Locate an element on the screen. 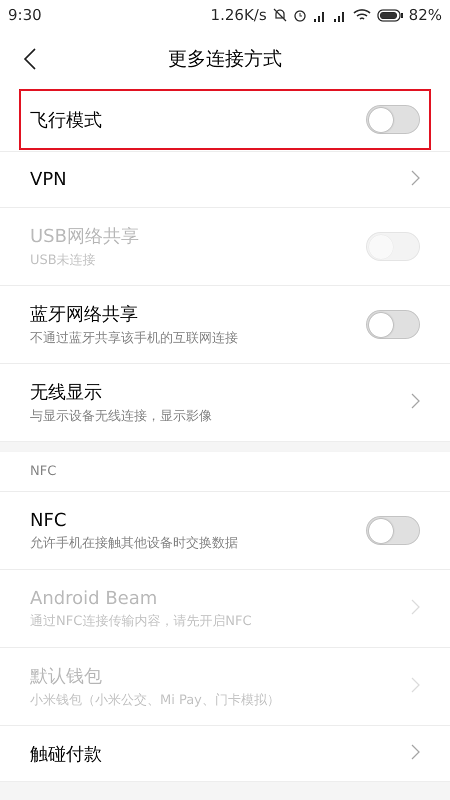 This screenshot has height=800, width=450. muted-bell-icon is located at coordinates (279, 15).